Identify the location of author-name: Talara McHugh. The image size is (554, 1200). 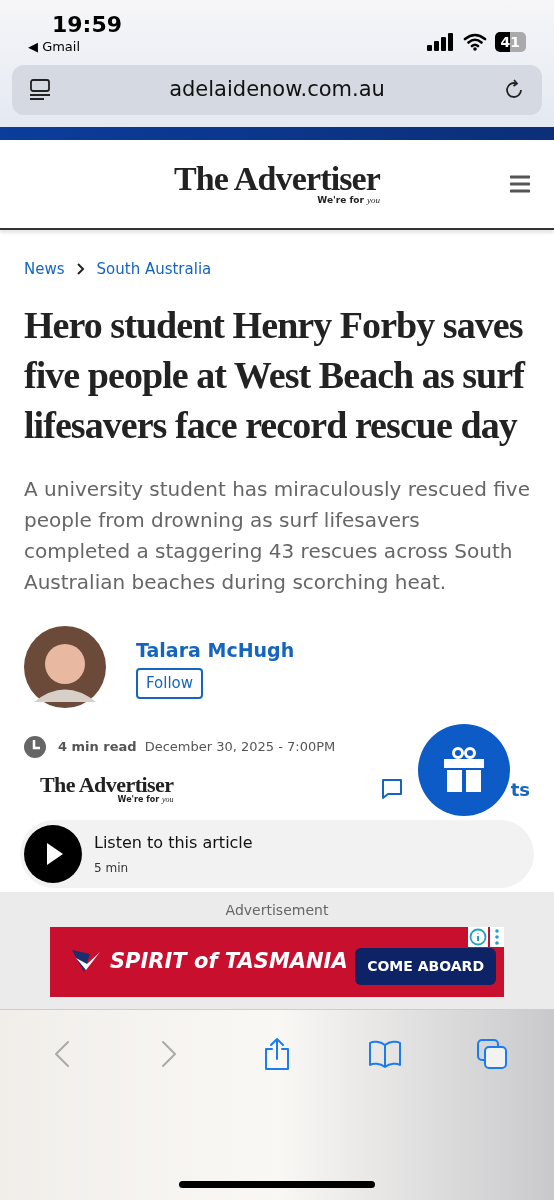
(215, 649).